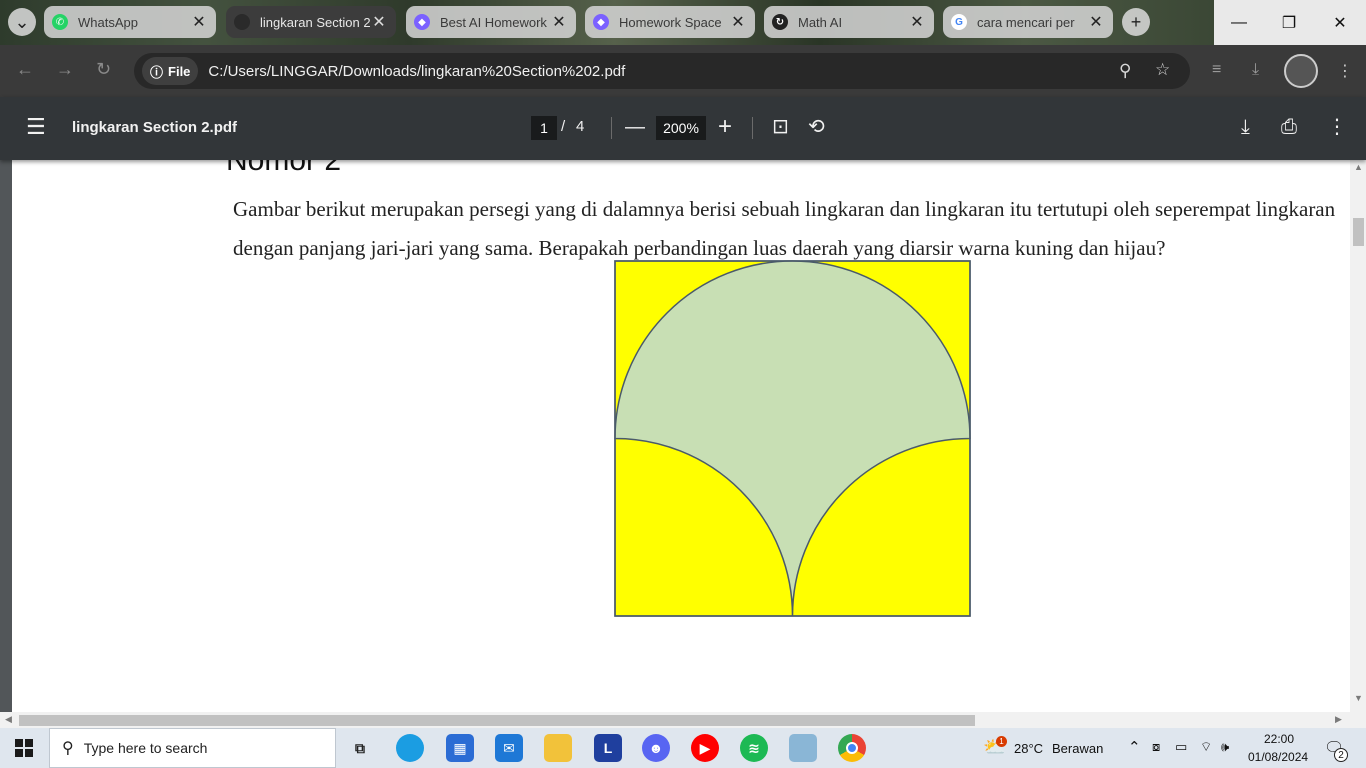  What do you see at coordinates (179, 71) in the screenshot?
I see `site-info-label: File` at bounding box center [179, 71].